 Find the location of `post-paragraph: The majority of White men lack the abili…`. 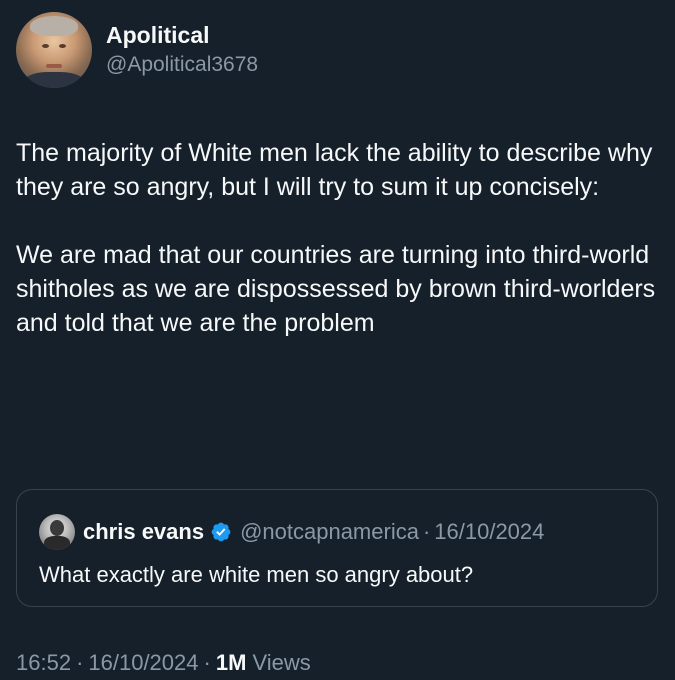

post-paragraph: The majority of White men lack the abili… is located at coordinates (334, 170).